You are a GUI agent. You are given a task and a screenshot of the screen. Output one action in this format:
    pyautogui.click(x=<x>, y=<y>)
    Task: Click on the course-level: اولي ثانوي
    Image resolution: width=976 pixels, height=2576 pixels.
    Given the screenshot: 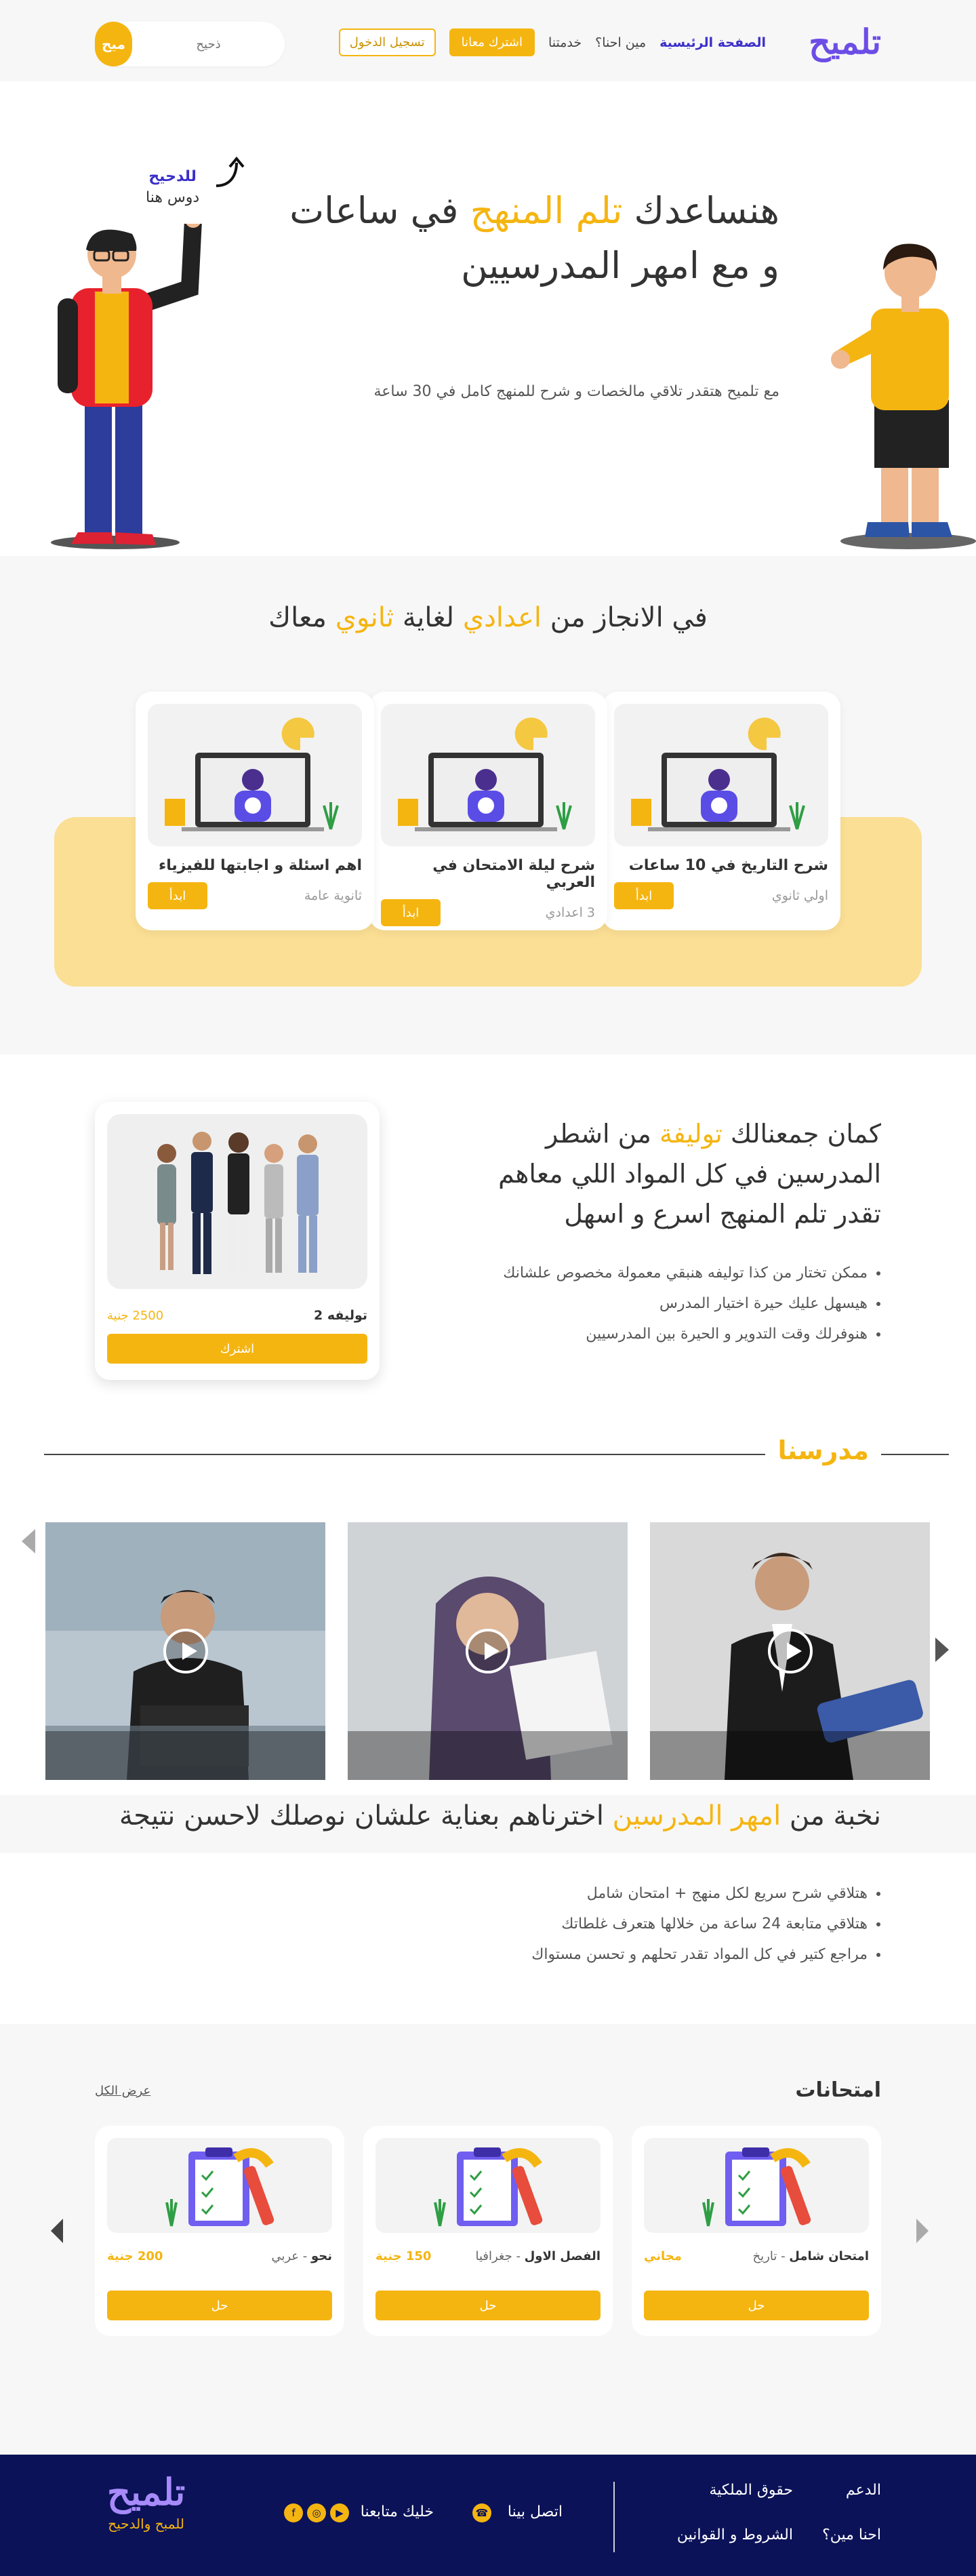 What is the action you would take?
    pyautogui.click(x=800, y=895)
    